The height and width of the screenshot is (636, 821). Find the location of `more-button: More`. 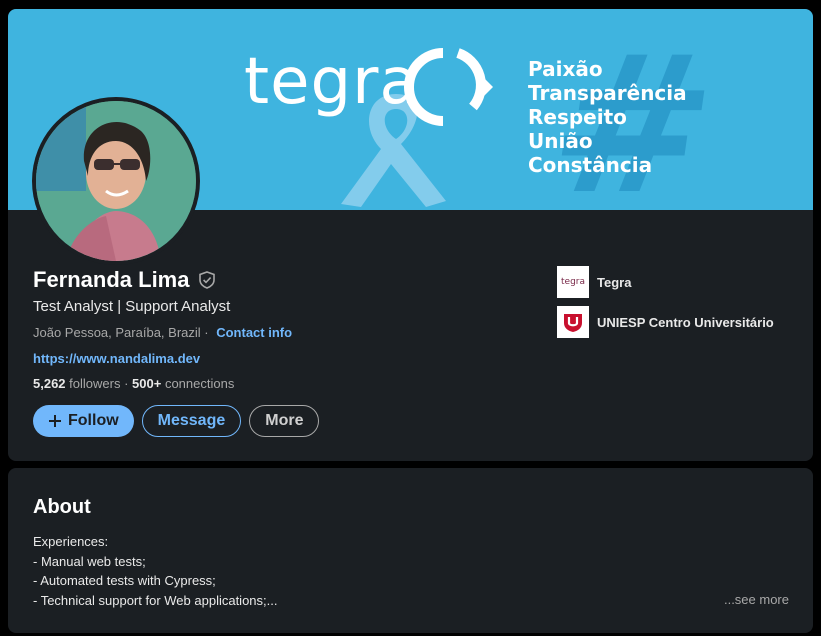

more-button: More is located at coordinates (284, 421).